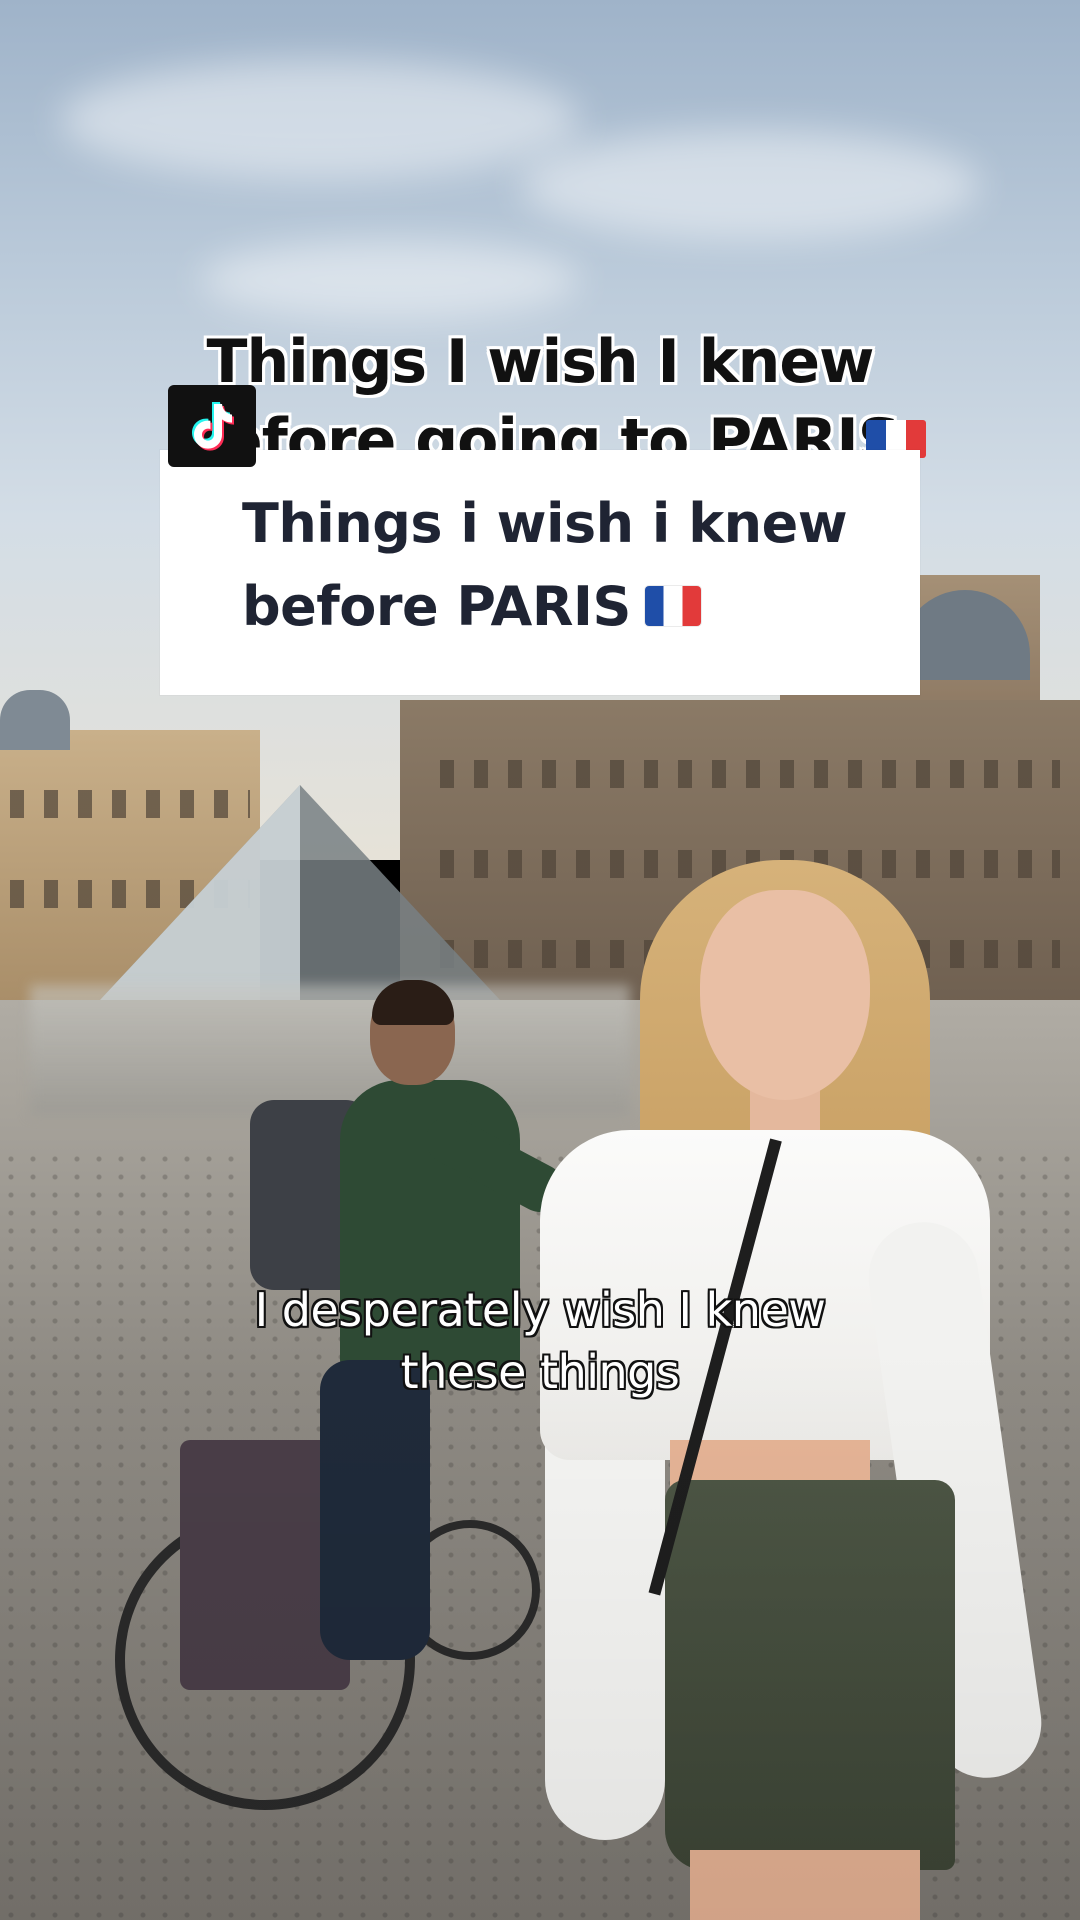 Image resolution: width=1080 pixels, height=1920 pixels. I want to click on tiktok-logo-icon, so click(212, 426).